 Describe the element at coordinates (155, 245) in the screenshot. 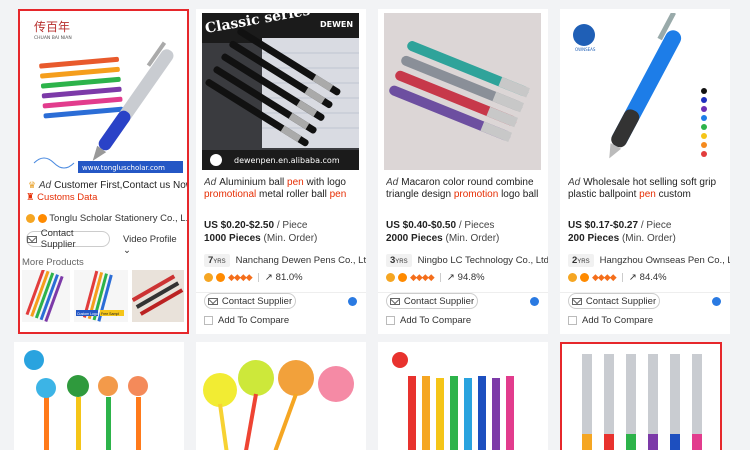

I see `video-profile-dropdown: Video Profile ⌄` at that location.